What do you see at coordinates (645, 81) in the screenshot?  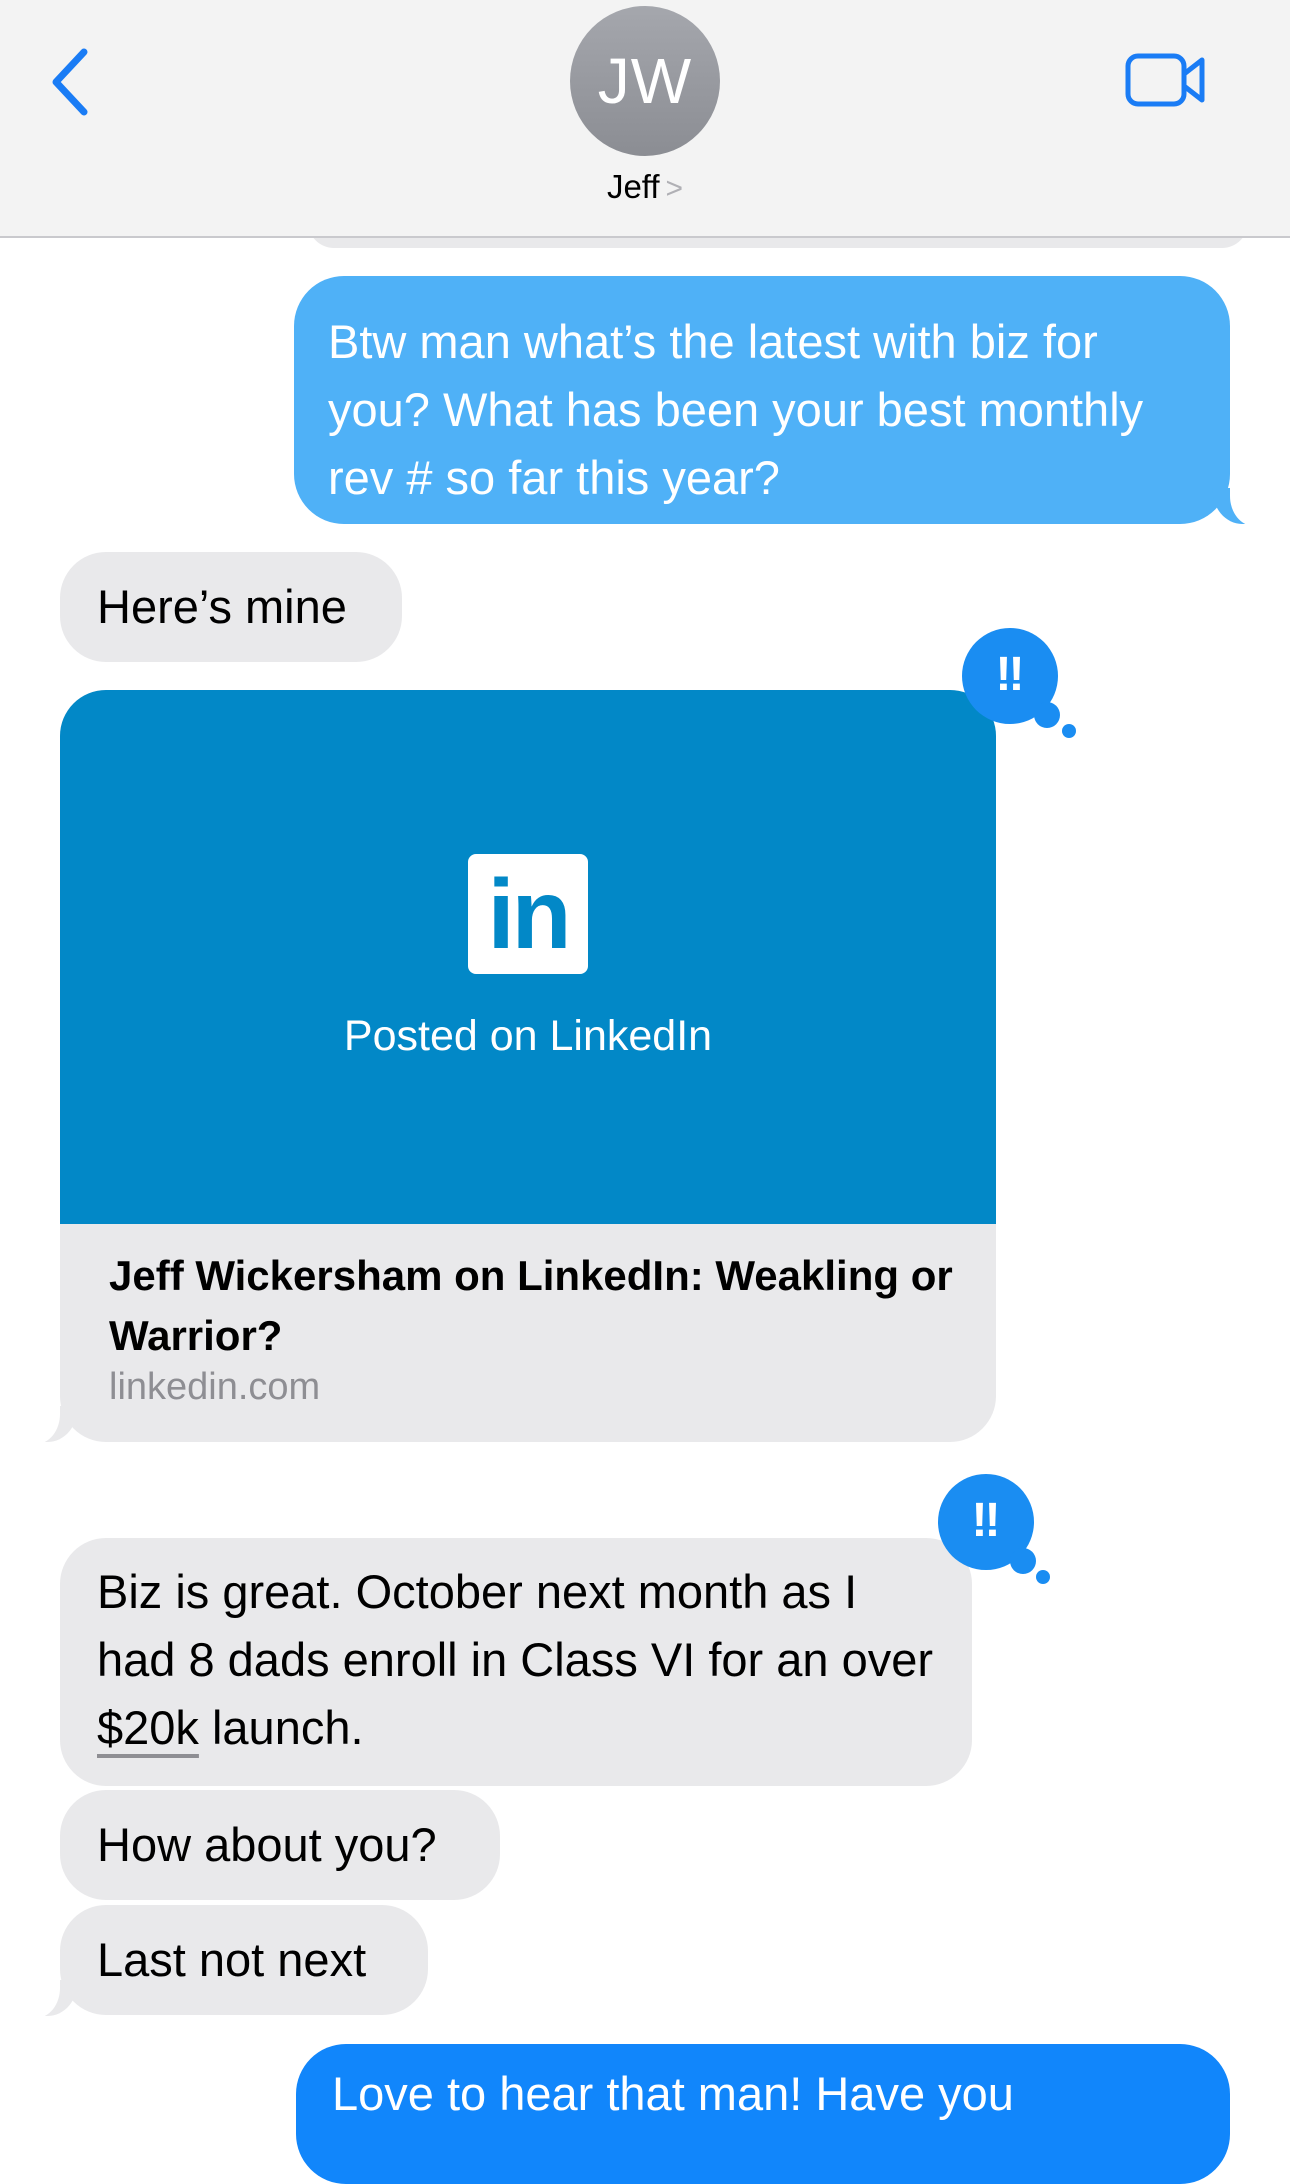 I see `avatar: JW` at bounding box center [645, 81].